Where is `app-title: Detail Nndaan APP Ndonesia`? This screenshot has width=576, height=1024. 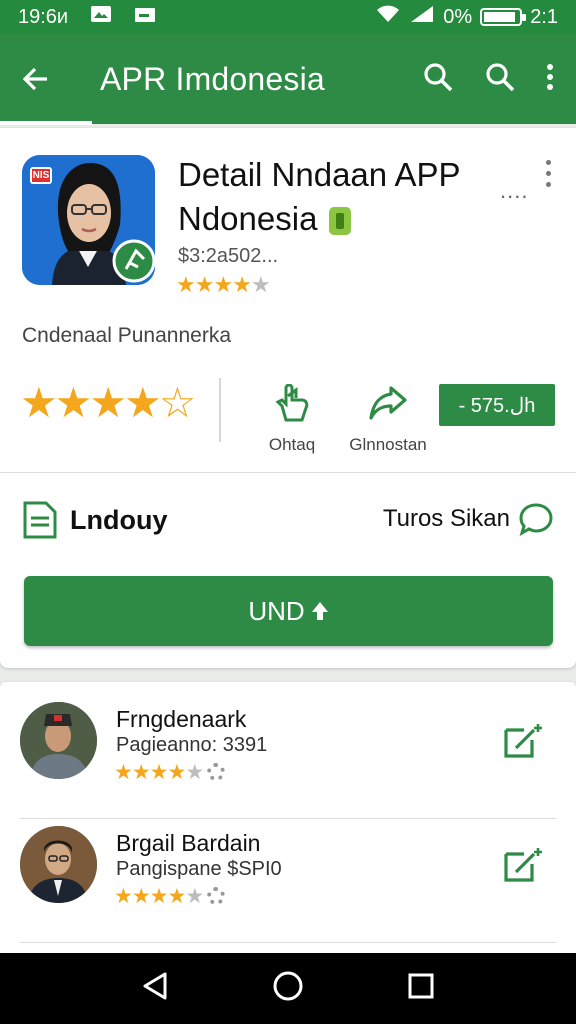 app-title: Detail Nndaan APP Ndonesia is located at coordinates (338, 197).